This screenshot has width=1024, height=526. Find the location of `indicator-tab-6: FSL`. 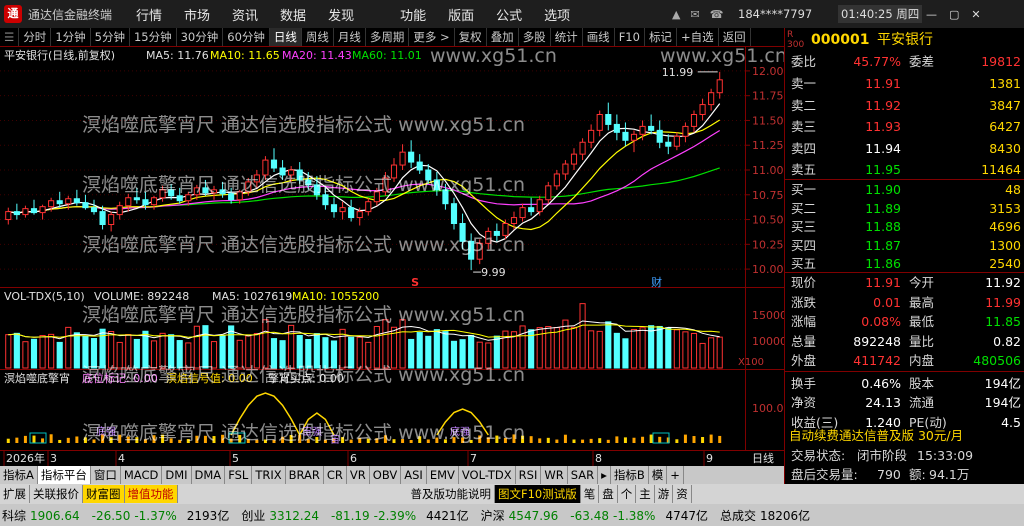

indicator-tab-6: FSL is located at coordinates (239, 475).